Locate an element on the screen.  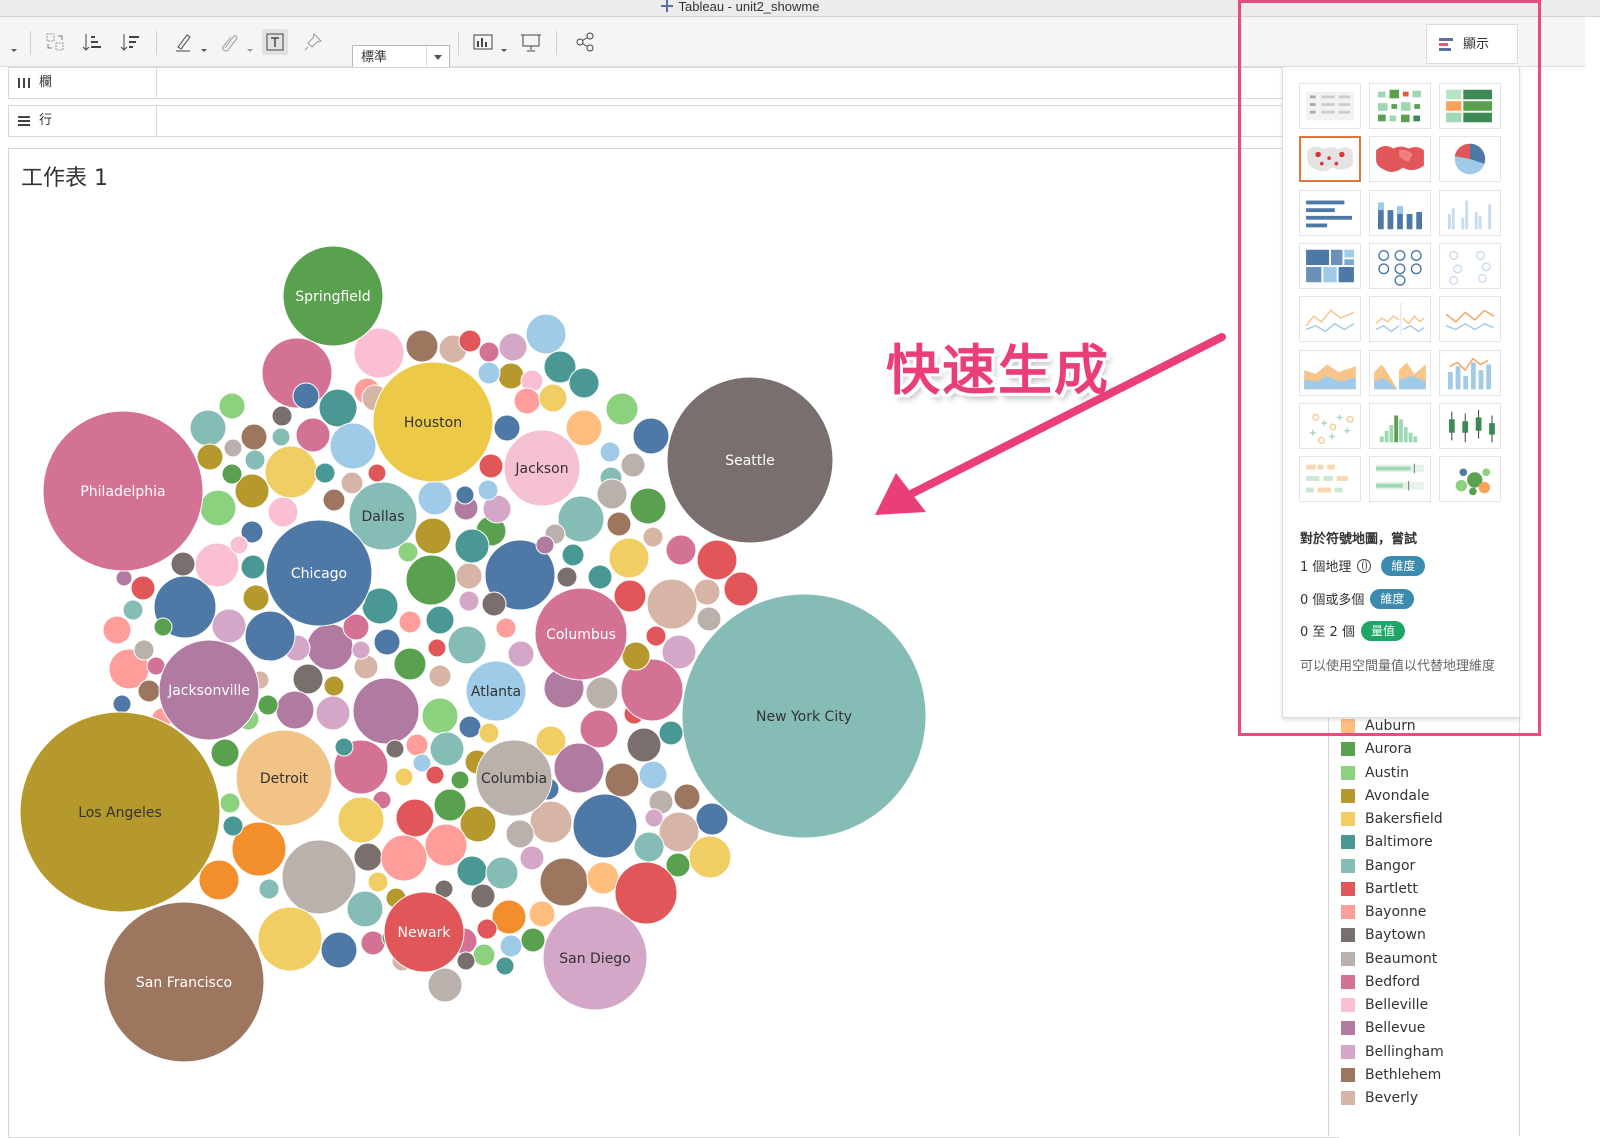
highlight-table-icon is located at coordinates (1470, 106).